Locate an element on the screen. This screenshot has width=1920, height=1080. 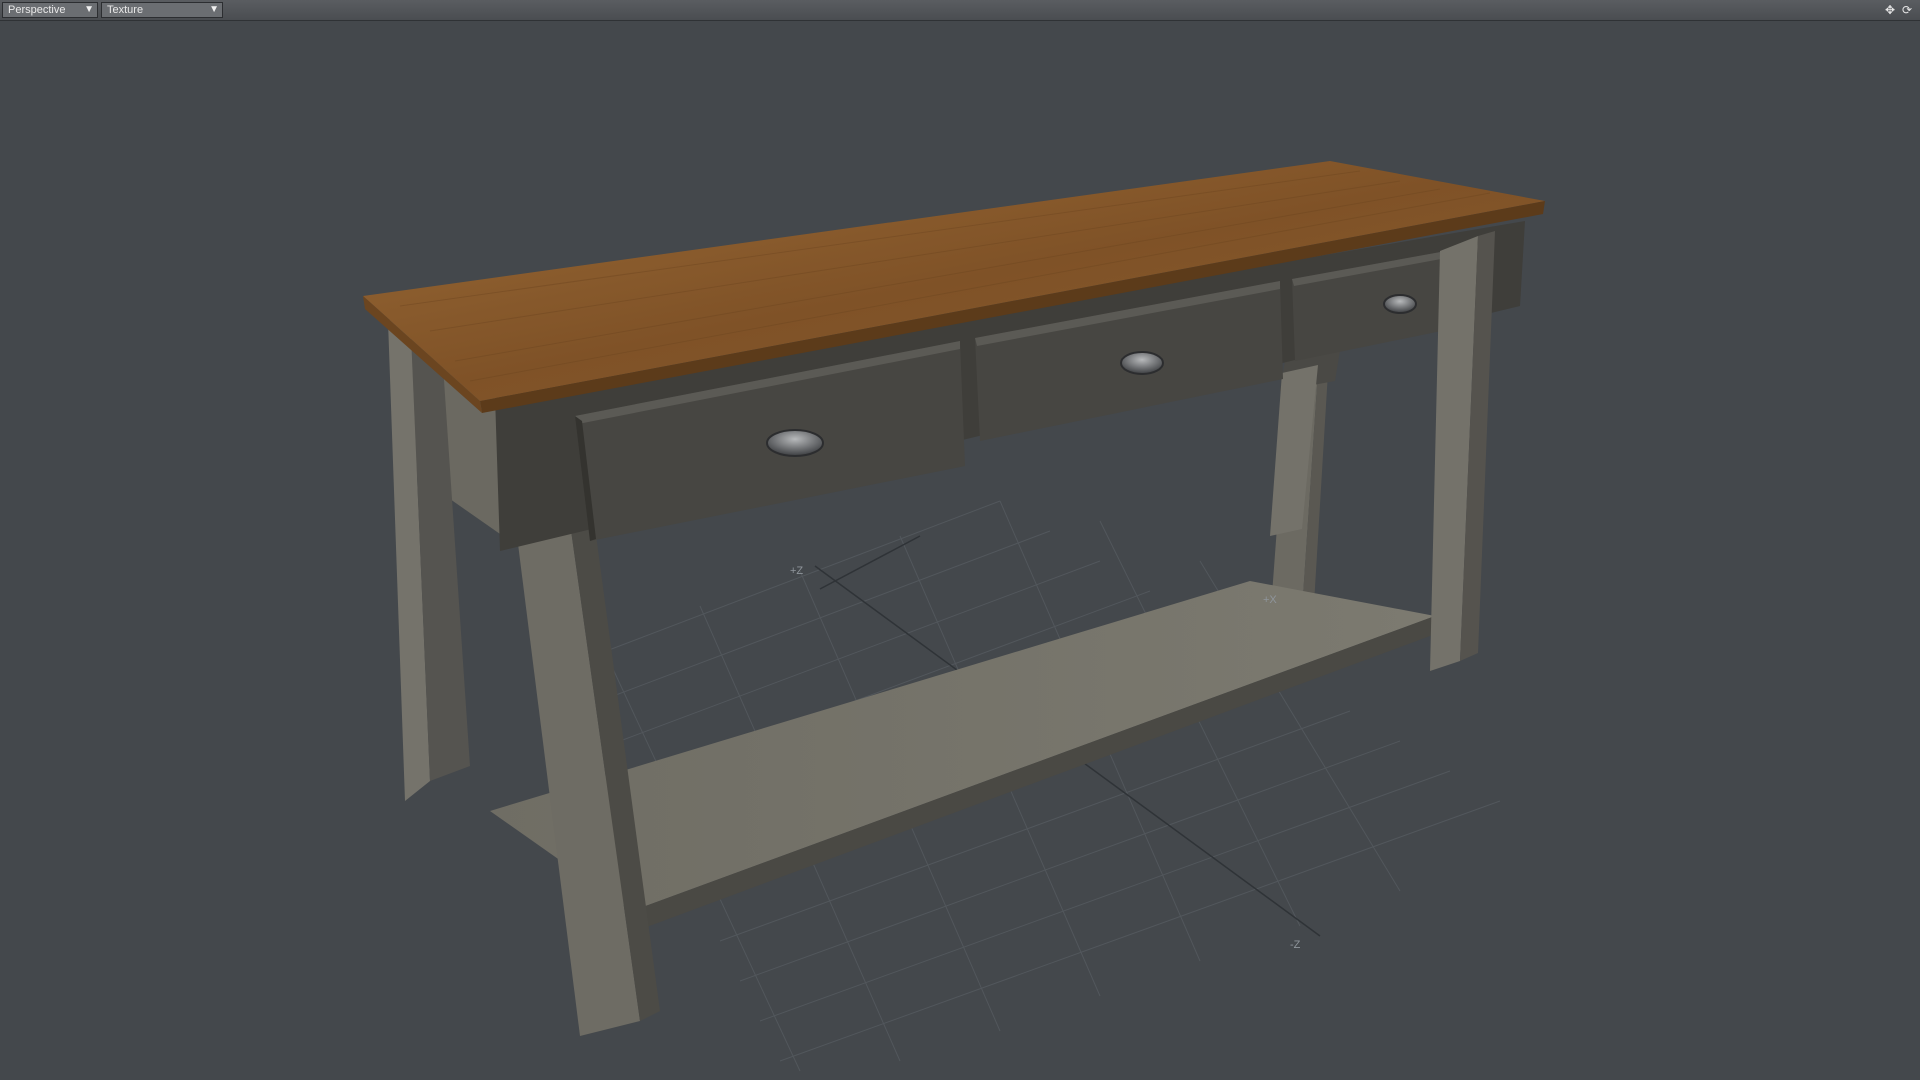
drawer-handle-left is located at coordinates (795, 443).